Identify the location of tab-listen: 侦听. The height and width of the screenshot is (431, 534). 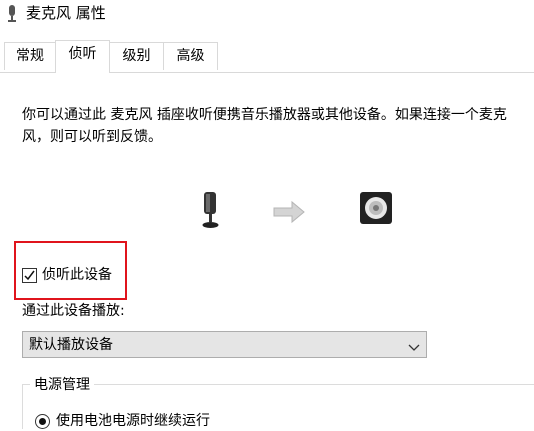
(82, 56).